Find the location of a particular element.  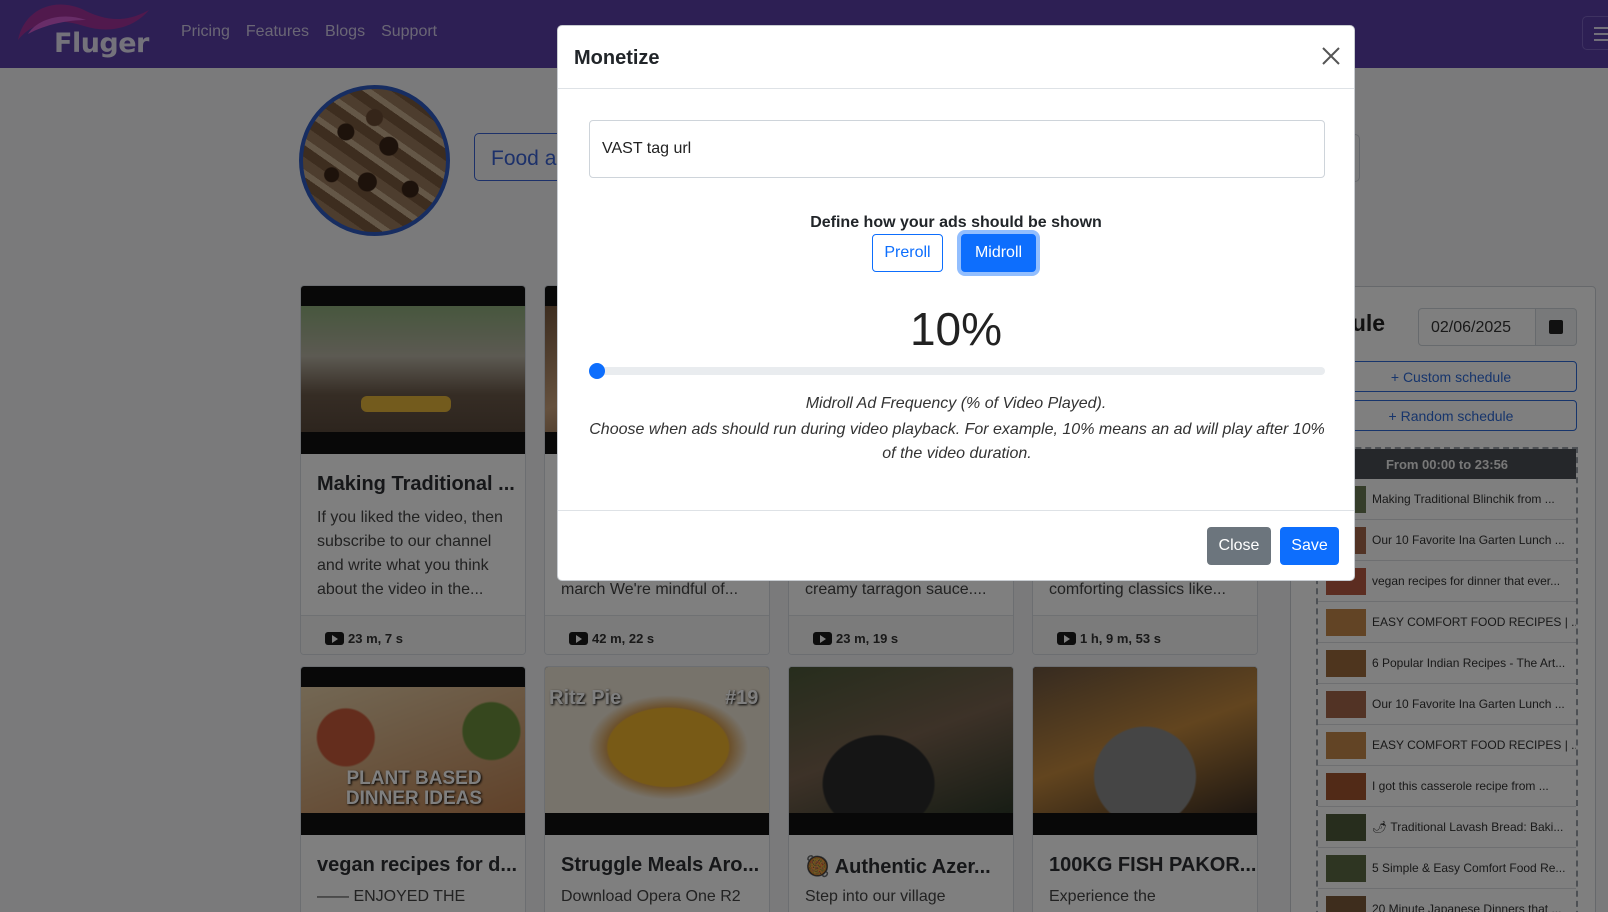

slider-thumb is located at coordinates (597, 371).